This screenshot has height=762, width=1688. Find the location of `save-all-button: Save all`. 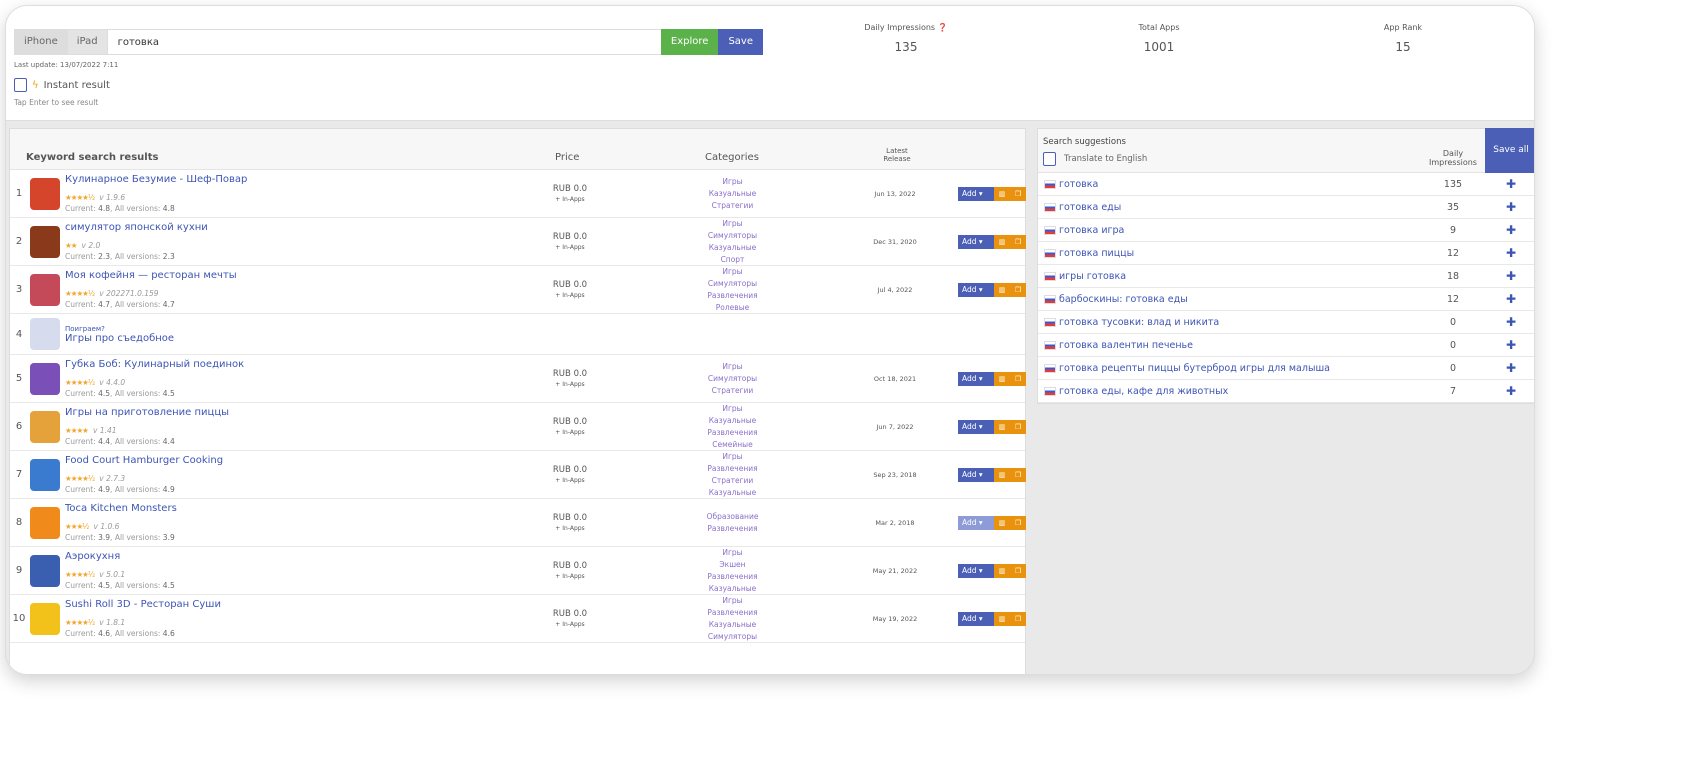

save-all-button: Save all is located at coordinates (1509, 150).